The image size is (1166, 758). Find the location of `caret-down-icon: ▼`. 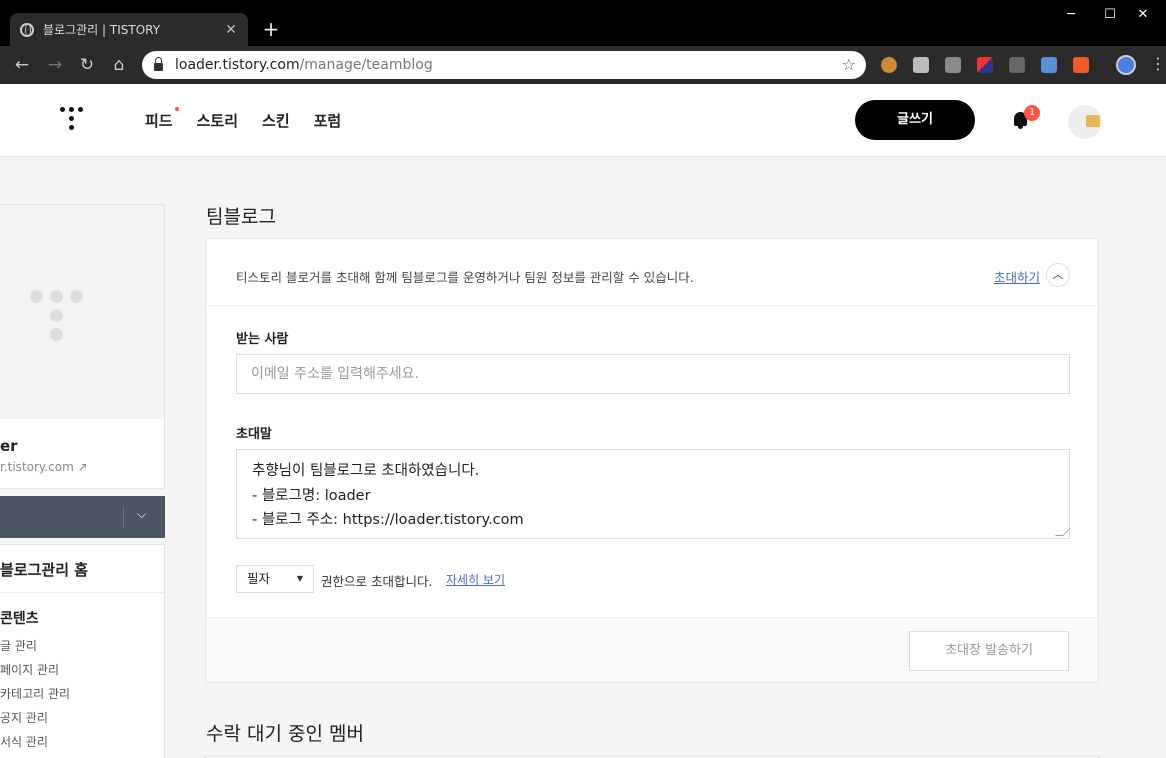

caret-down-icon: ▼ is located at coordinates (299, 578).